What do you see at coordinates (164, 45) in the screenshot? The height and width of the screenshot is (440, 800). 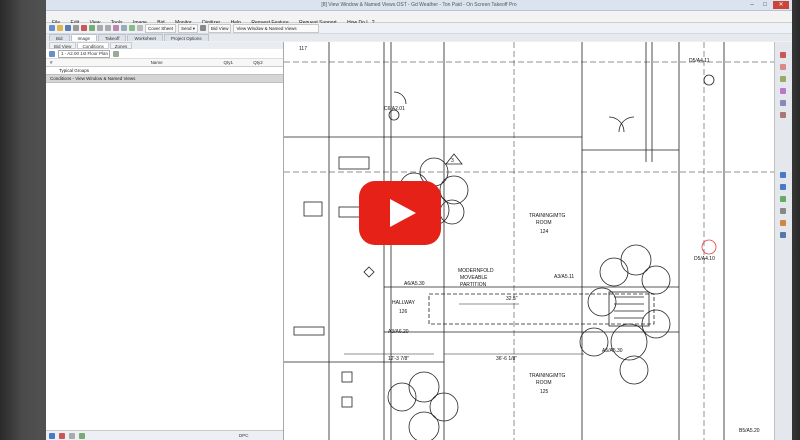 I see `panel-tabs: Bid View Conditions Zones` at bounding box center [164, 45].